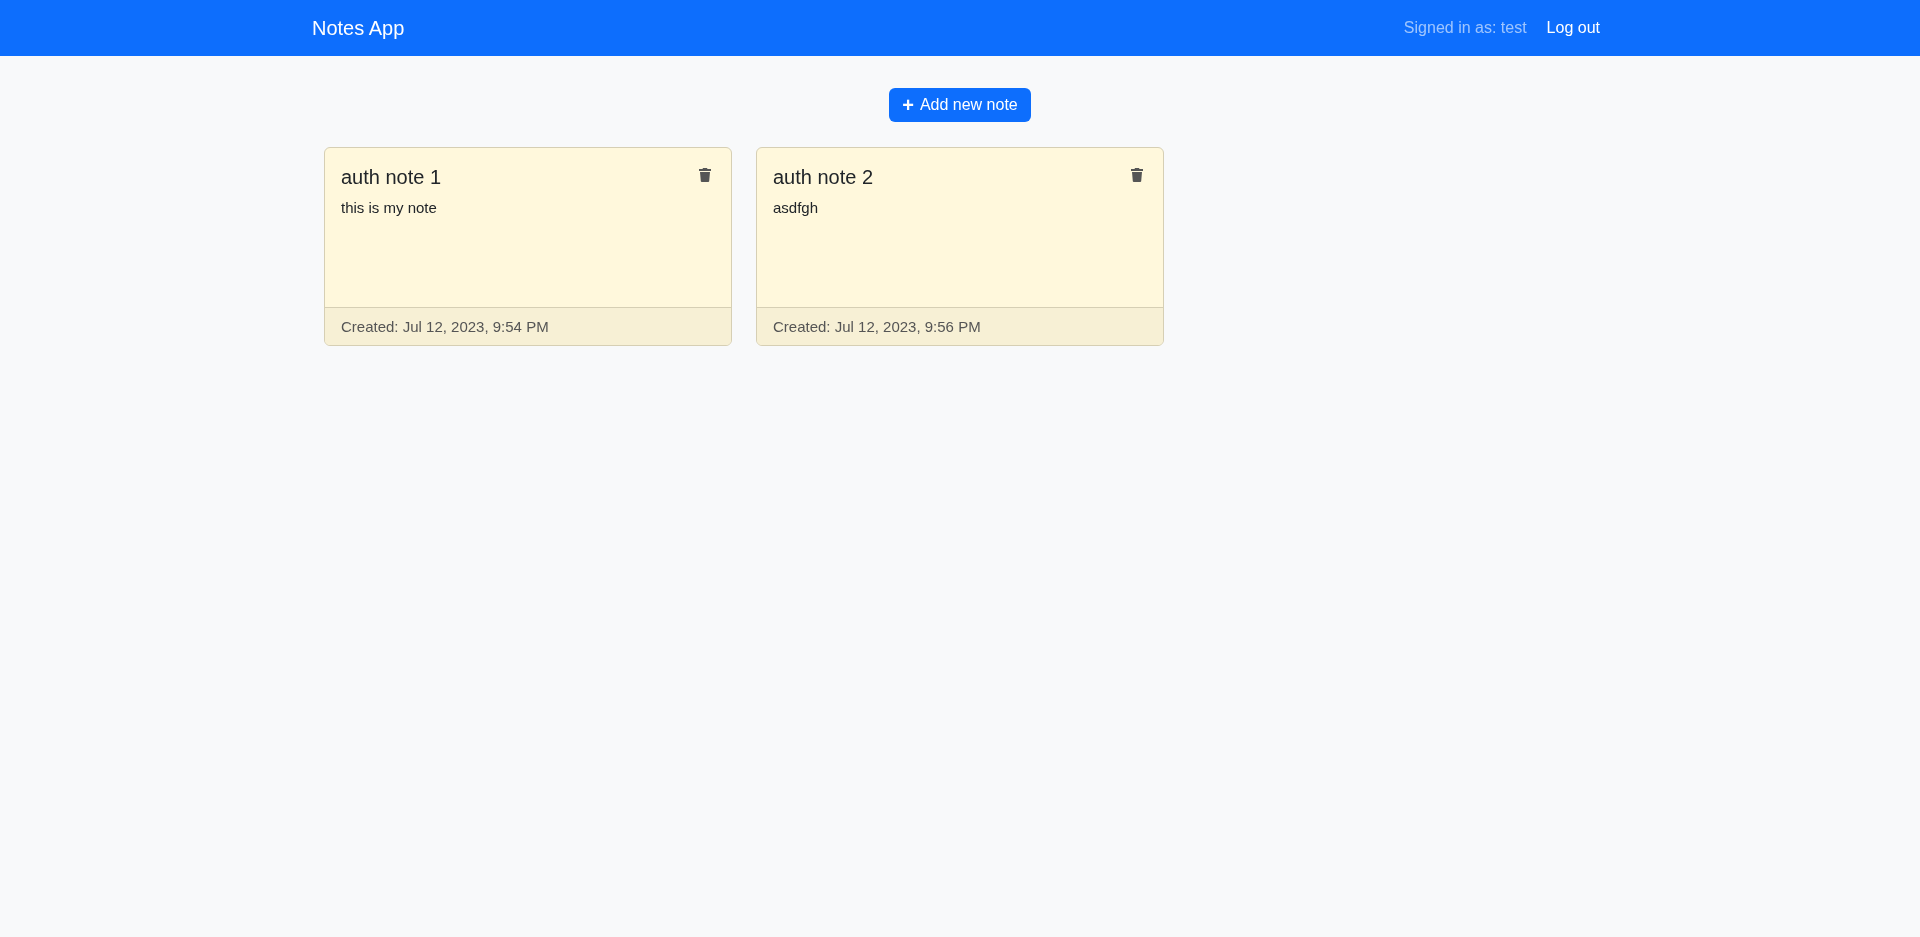 Image resolution: width=1920 pixels, height=937 pixels. What do you see at coordinates (391, 177) in the screenshot?
I see `note-title: auth note 1` at bounding box center [391, 177].